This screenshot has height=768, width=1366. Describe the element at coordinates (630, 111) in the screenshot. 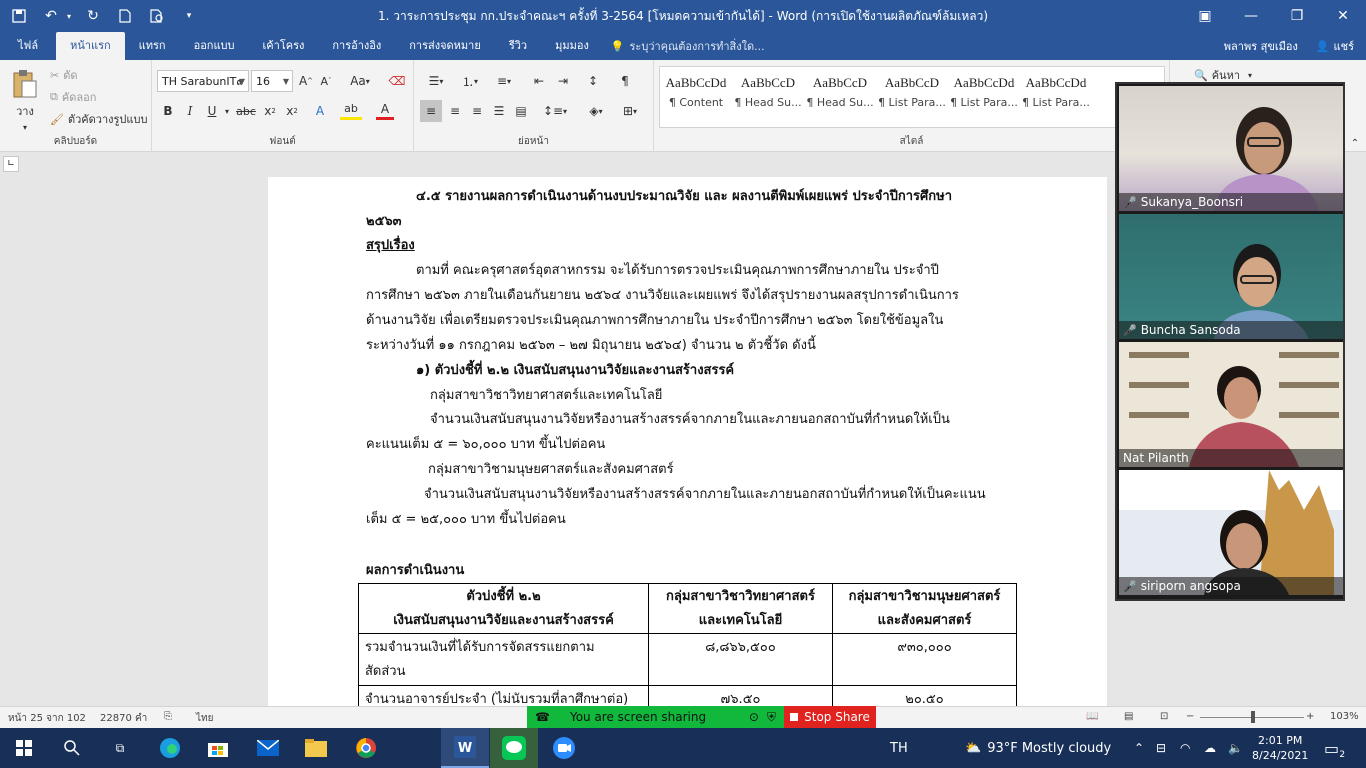

I see `borders-icon: ⊞ ▾` at that location.